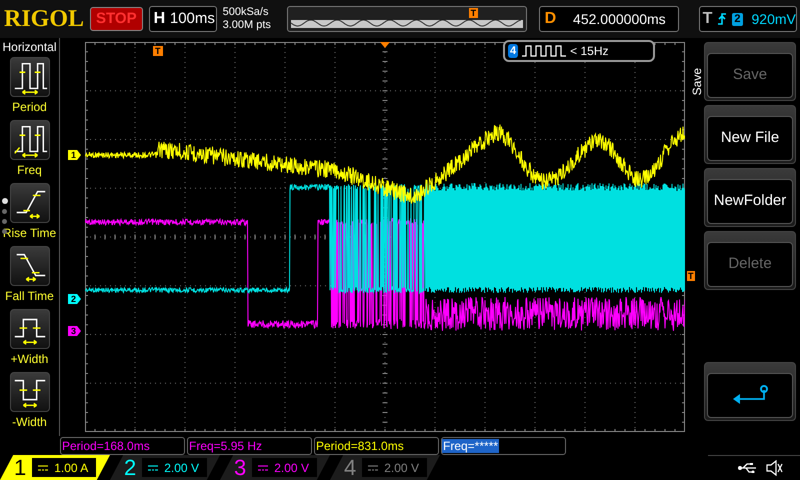 The height and width of the screenshot is (480, 800). I want to click on measure-label: -Width, so click(29, 422).